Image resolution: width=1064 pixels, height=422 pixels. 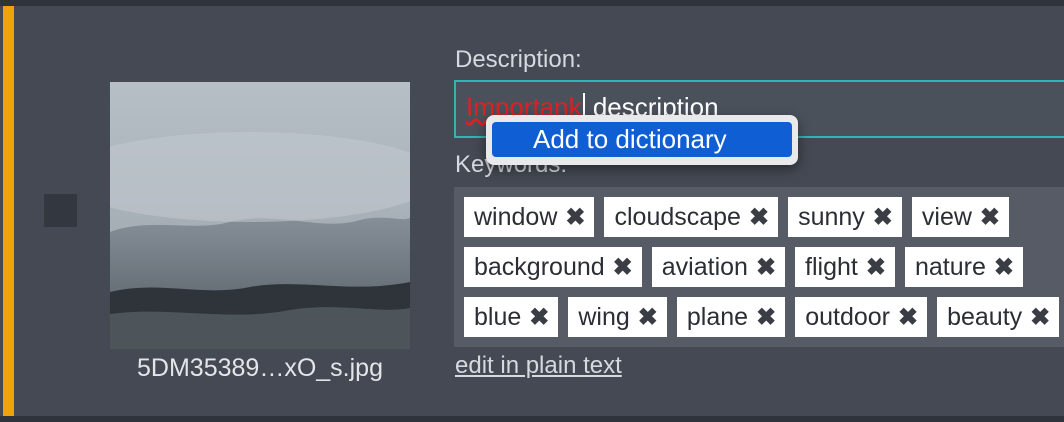 I want to click on keyword-tag: beauty ✖, so click(x=998, y=317).